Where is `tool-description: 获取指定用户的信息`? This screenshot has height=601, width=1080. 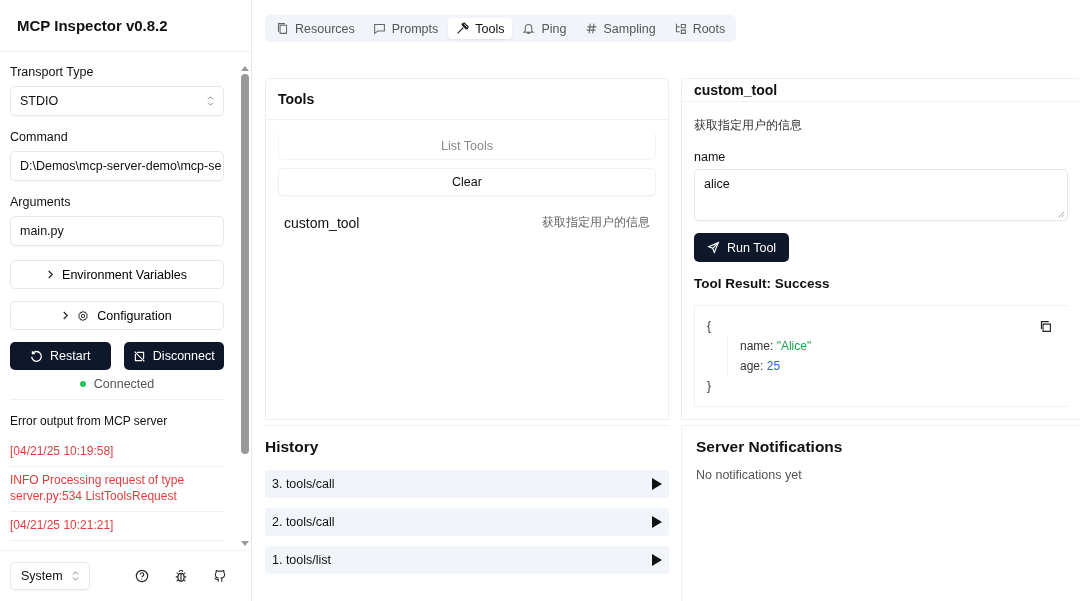 tool-description: 获取指定用户的信息 is located at coordinates (748, 125).